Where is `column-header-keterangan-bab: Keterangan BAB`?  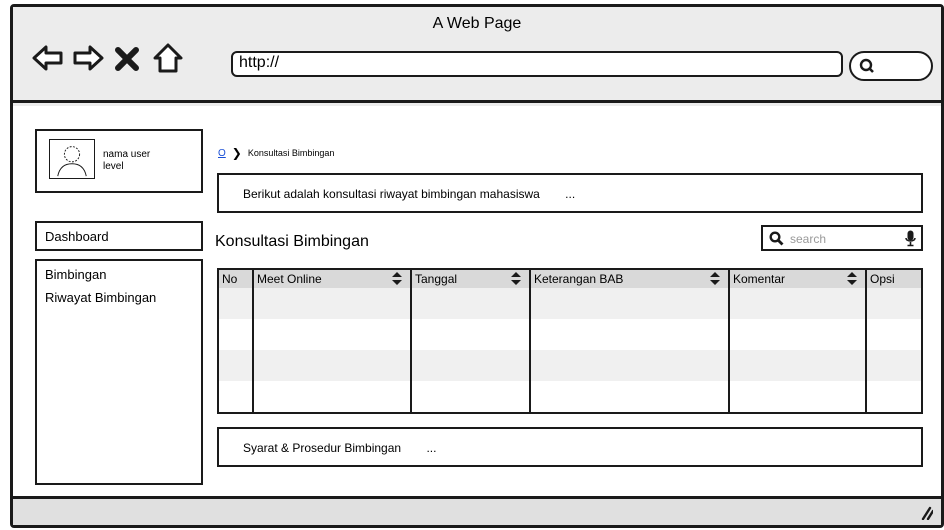 column-header-keterangan-bab: Keterangan BAB is located at coordinates (630, 279).